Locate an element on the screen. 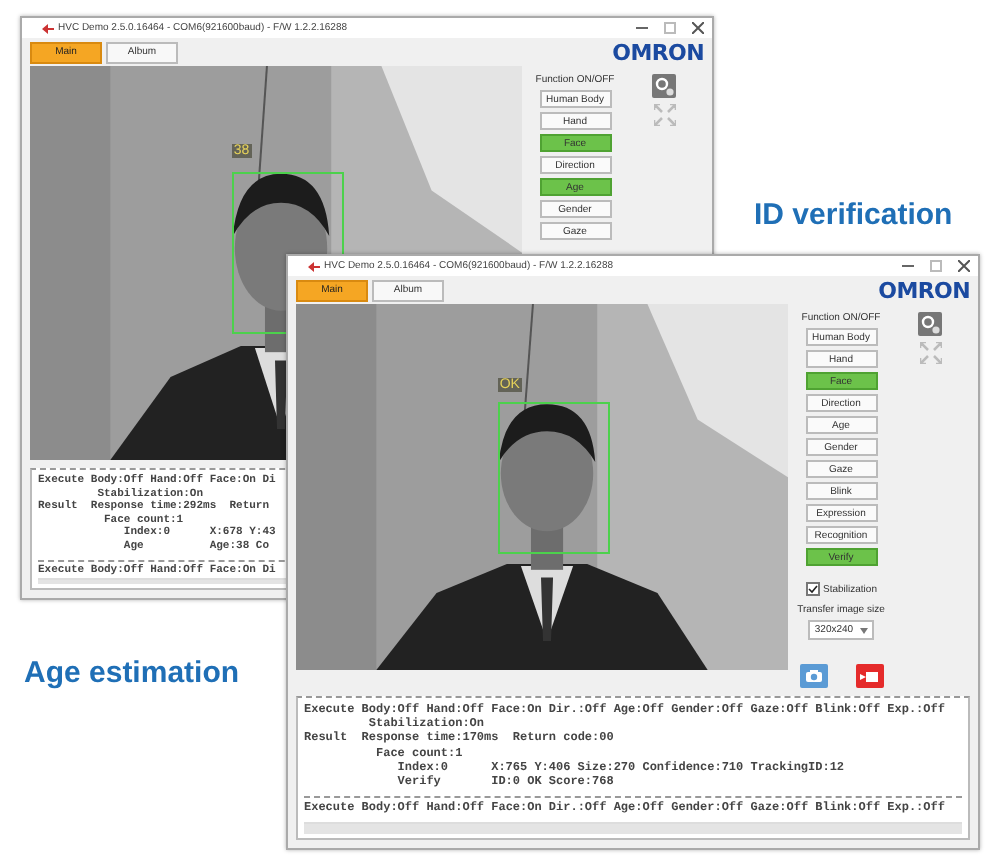 The height and width of the screenshot is (860, 1002). caret-icon is located at coordinates (863, 630).